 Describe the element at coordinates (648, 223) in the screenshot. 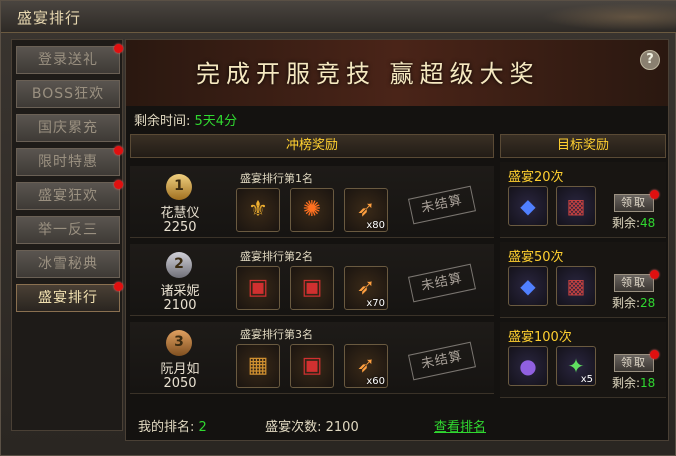

I see `remaining-value: 48` at that location.